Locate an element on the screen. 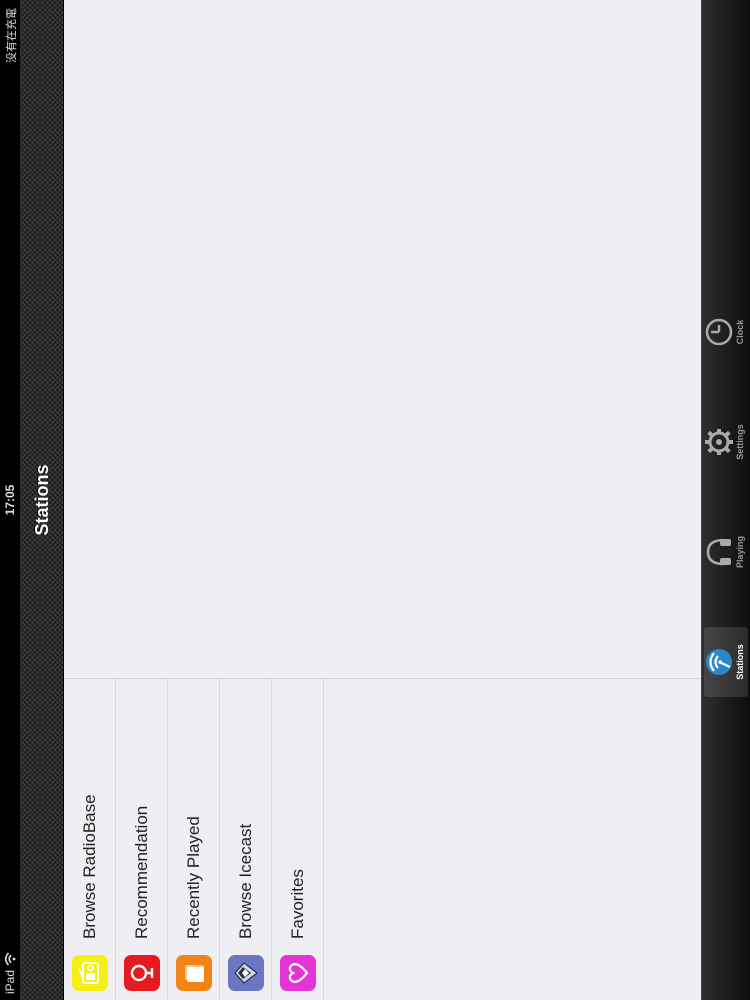 The width and height of the screenshot is (750, 1000). stations-icon is located at coordinates (719, 662).